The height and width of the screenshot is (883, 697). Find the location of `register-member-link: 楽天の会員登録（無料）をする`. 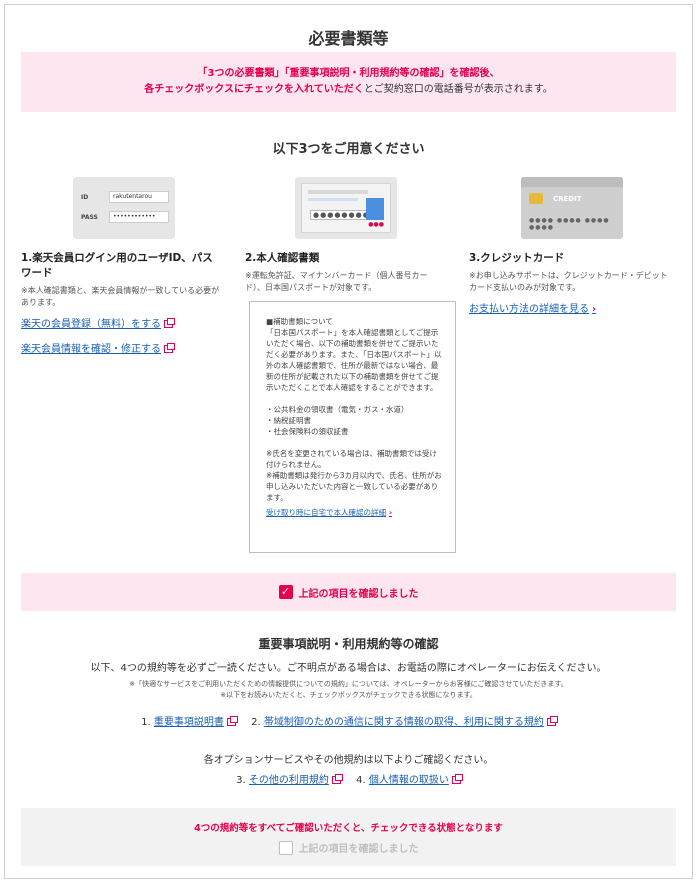

register-member-link: 楽天の会員登録（無料）をする is located at coordinates (98, 322).